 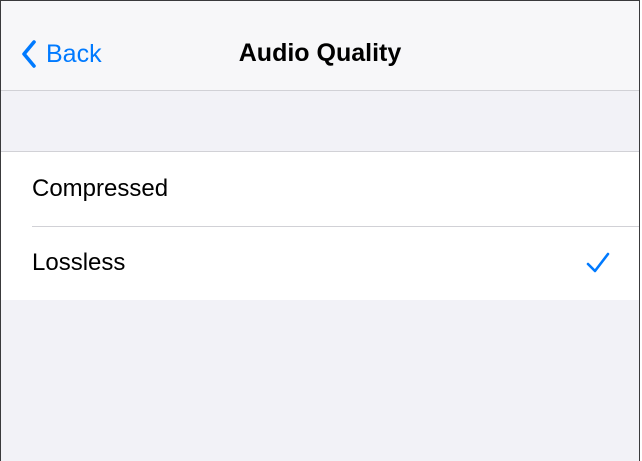 What do you see at coordinates (320, 121) in the screenshot?
I see `section-spacer` at bounding box center [320, 121].